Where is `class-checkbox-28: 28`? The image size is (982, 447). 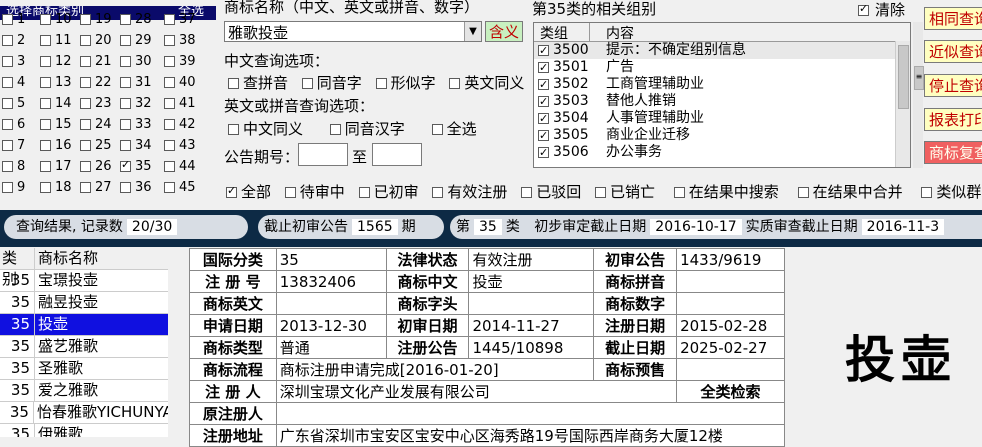 class-checkbox-28: 28 is located at coordinates (136, 19).